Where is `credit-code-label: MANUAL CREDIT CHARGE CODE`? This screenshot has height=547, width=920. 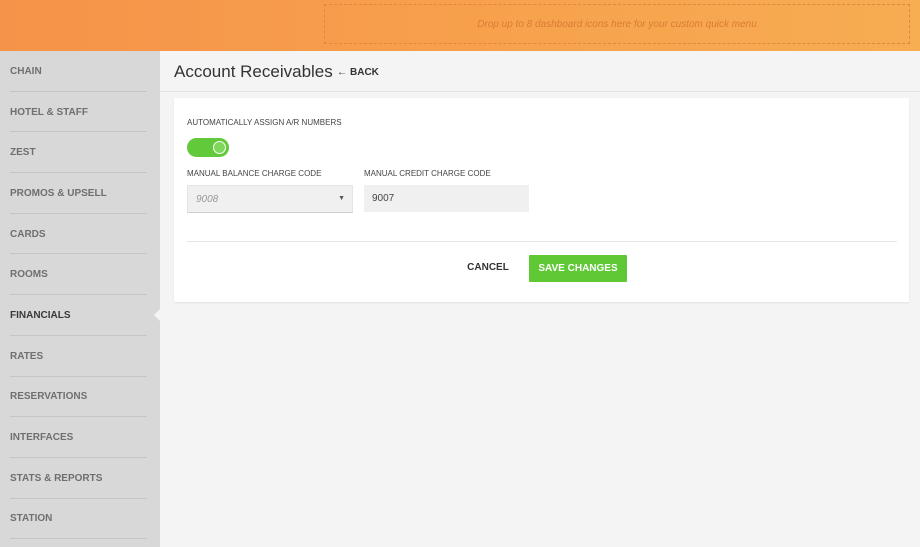
credit-code-label: MANUAL CREDIT CHARGE CODE is located at coordinates (427, 173).